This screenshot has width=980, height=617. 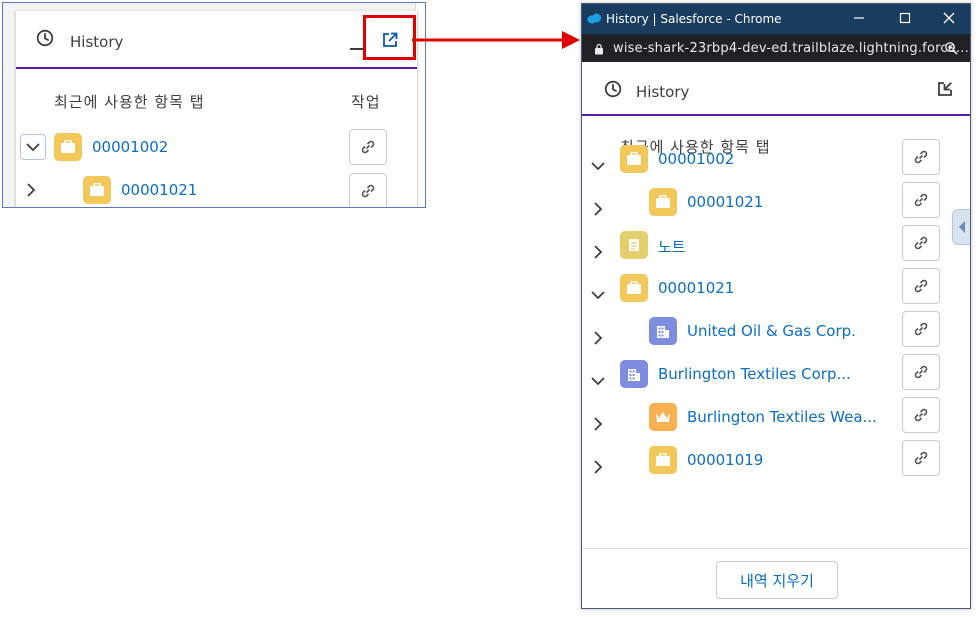 I want to click on panel-footer: 내역 지우기, so click(x=776, y=578).